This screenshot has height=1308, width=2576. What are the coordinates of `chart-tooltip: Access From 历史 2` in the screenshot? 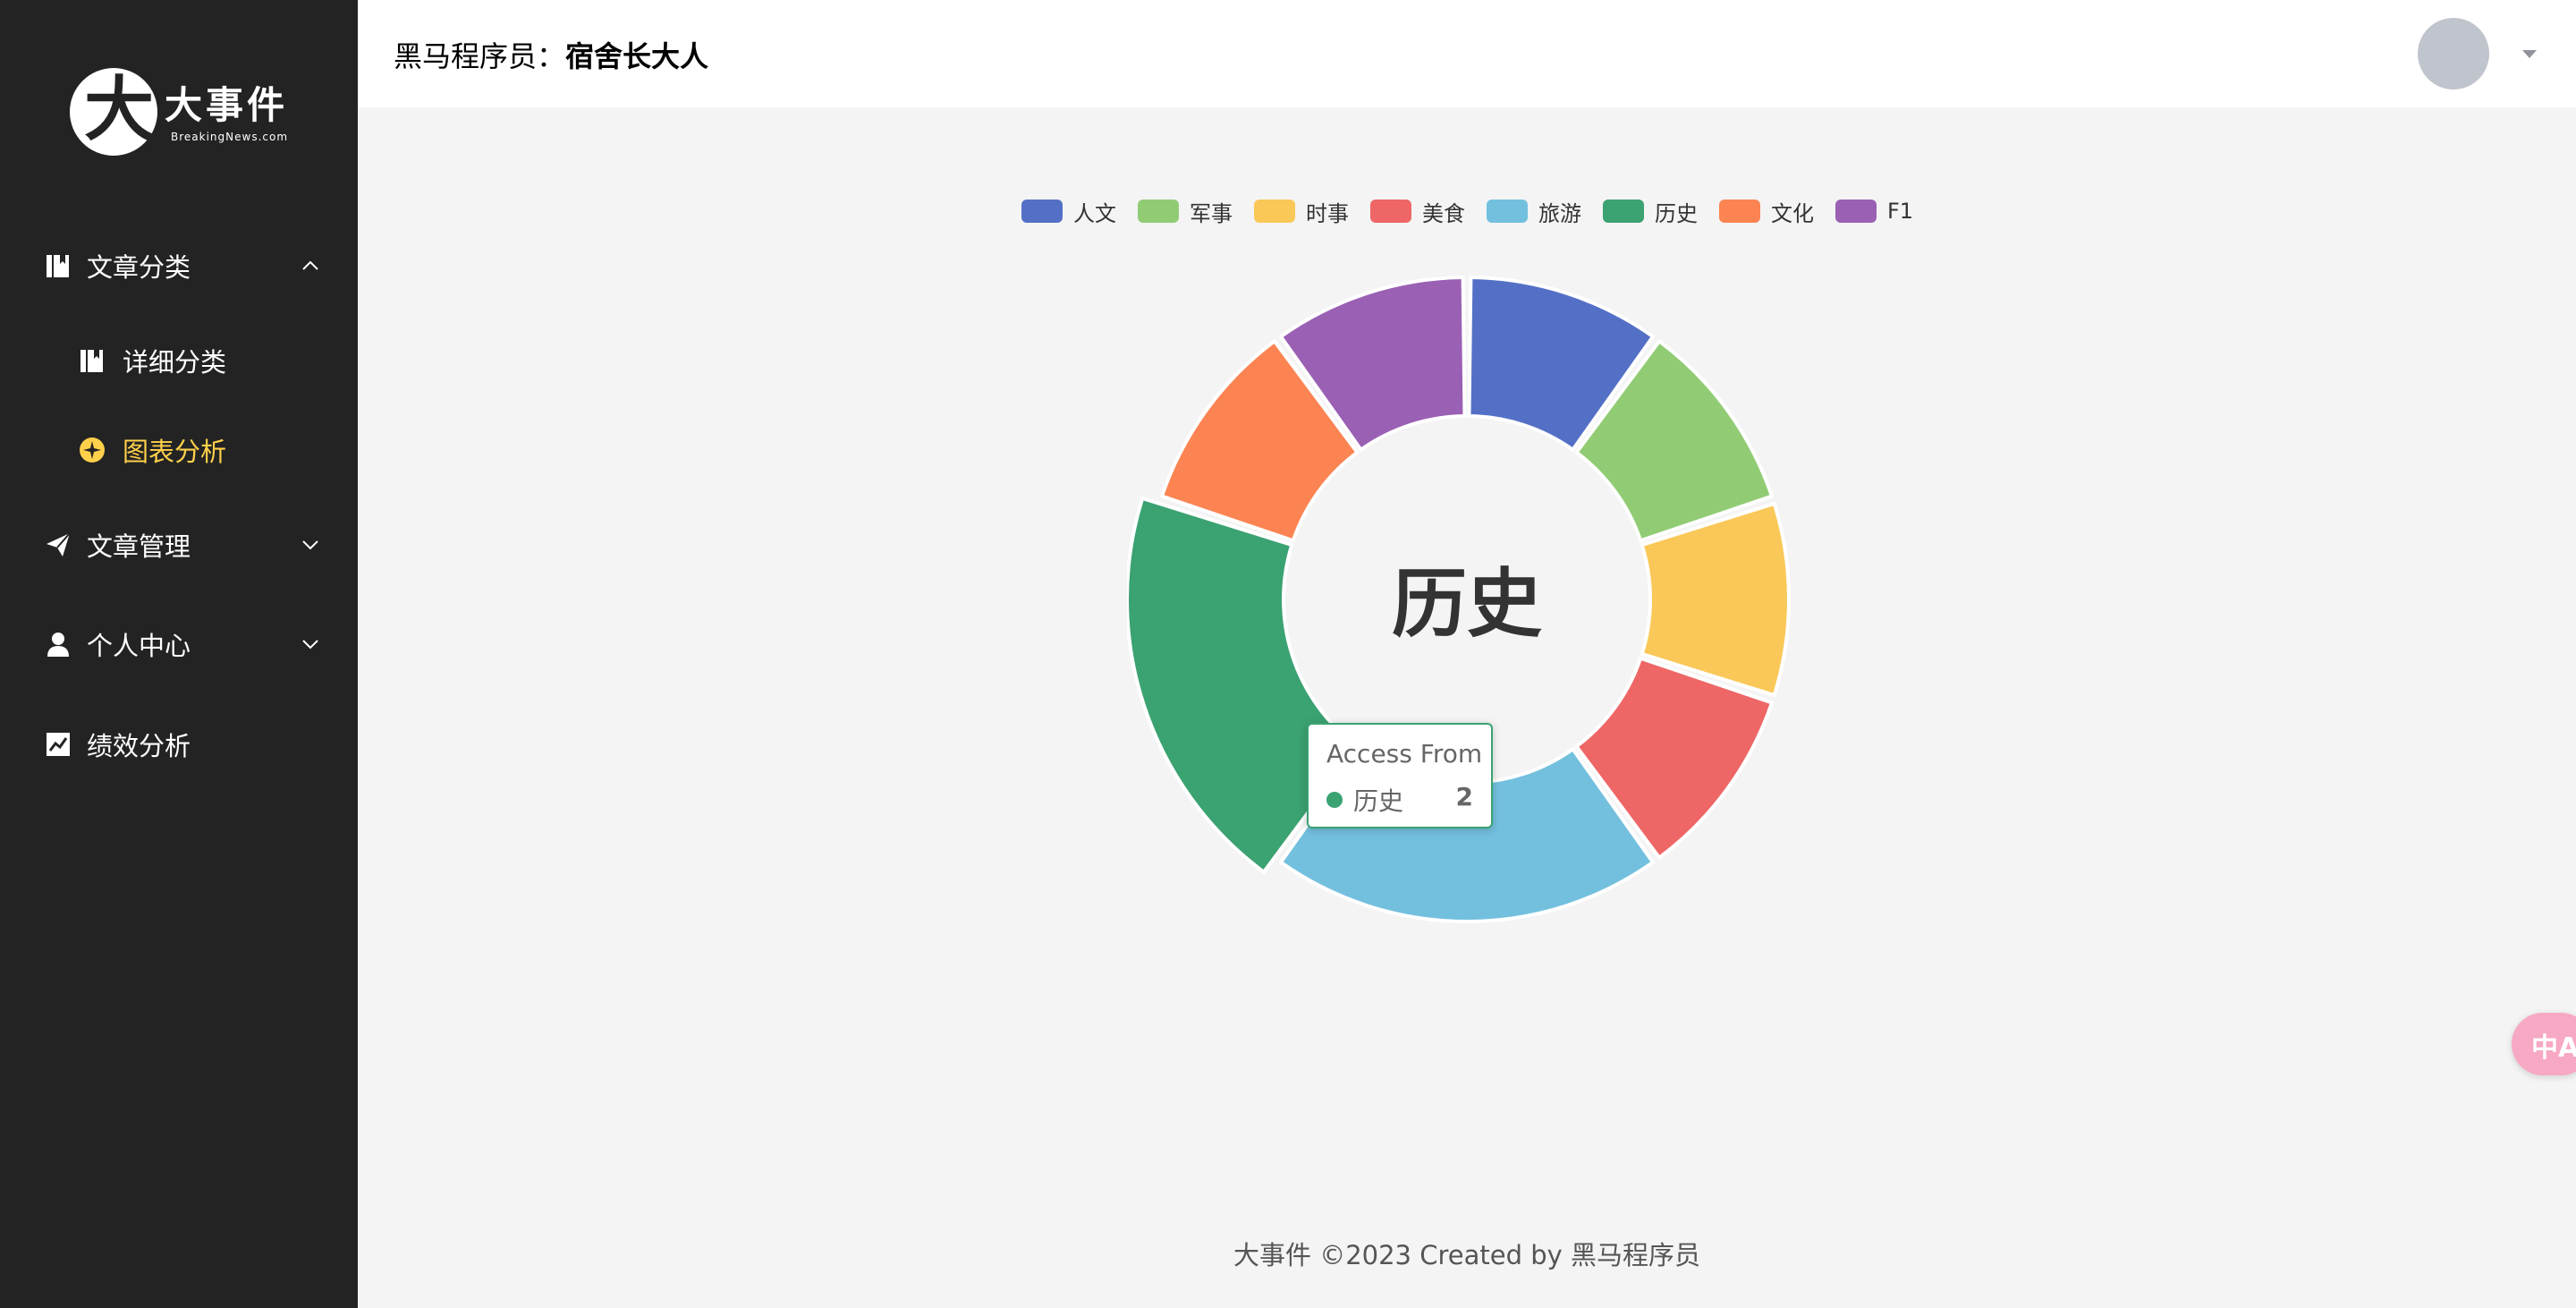 It's located at (1400, 775).